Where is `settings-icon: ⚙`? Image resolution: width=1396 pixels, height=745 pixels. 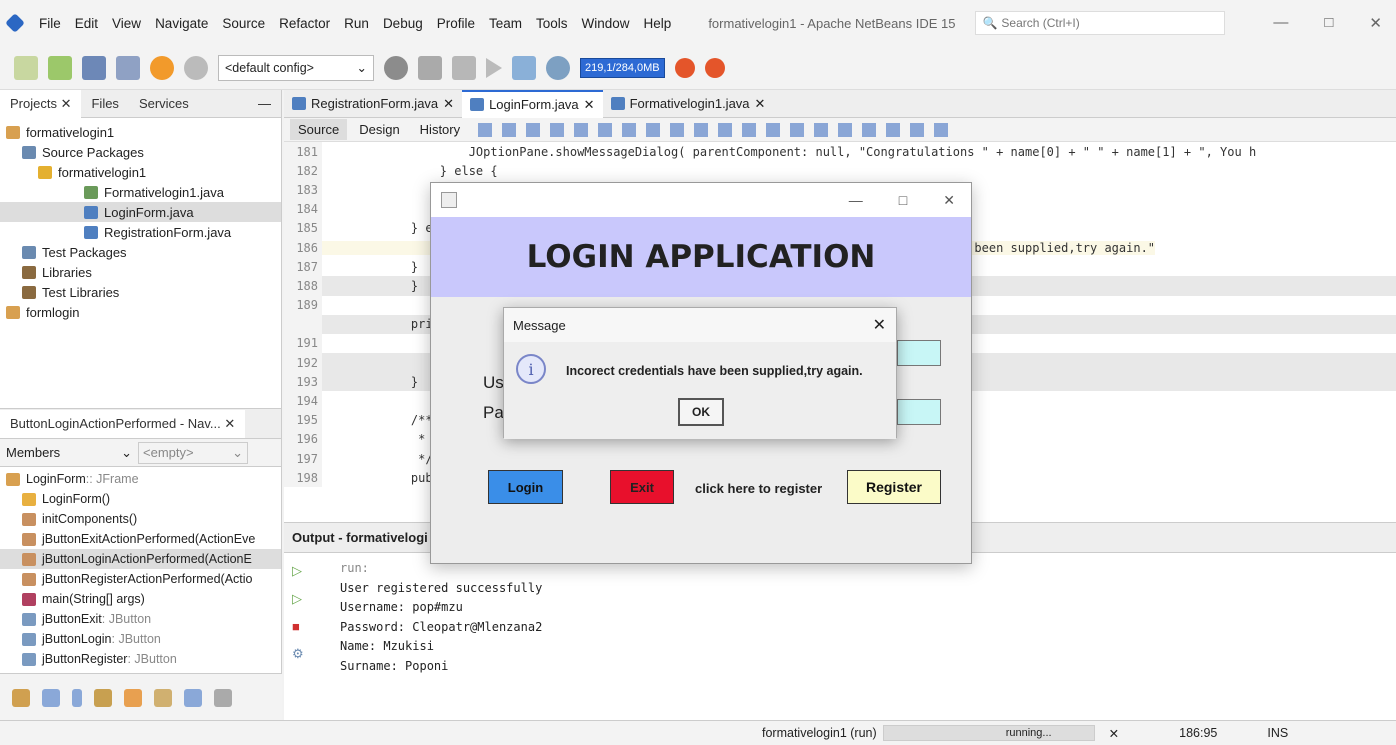
settings-icon: ⚙ is located at coordinates (298, 654).